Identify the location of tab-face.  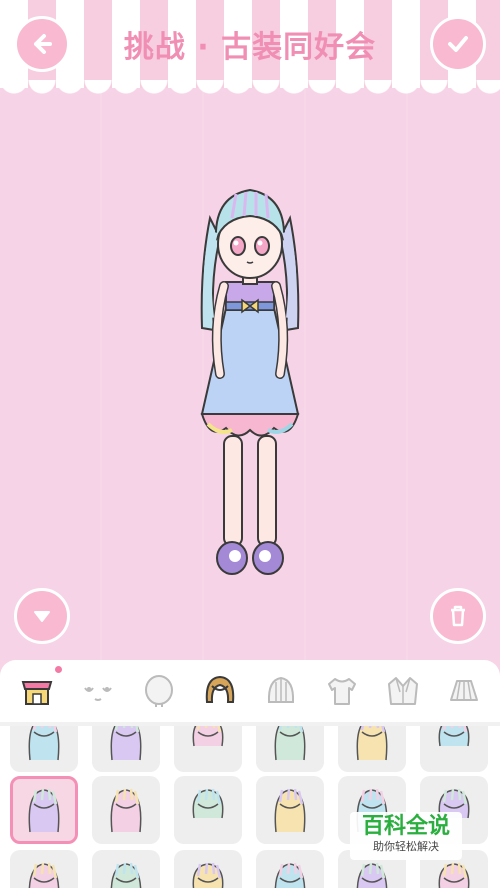
(98, 691).